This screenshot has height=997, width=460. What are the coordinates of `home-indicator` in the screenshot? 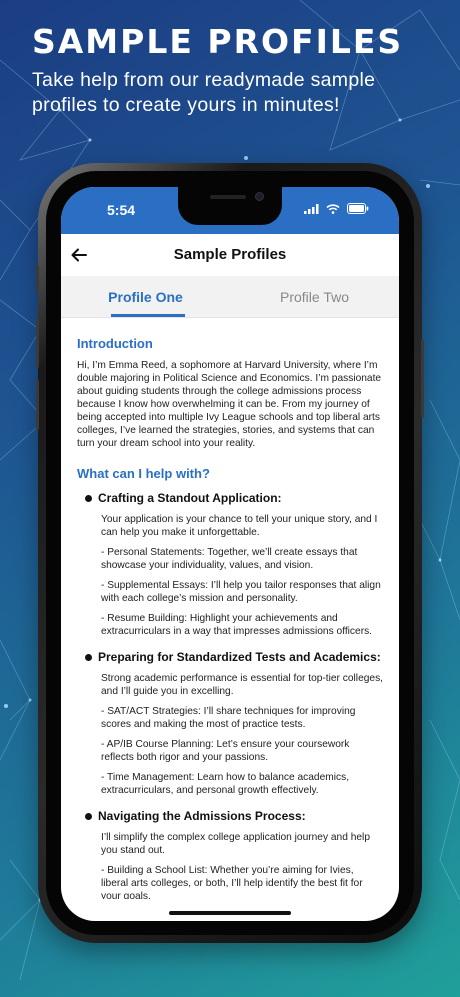 It's located at (230, 913).